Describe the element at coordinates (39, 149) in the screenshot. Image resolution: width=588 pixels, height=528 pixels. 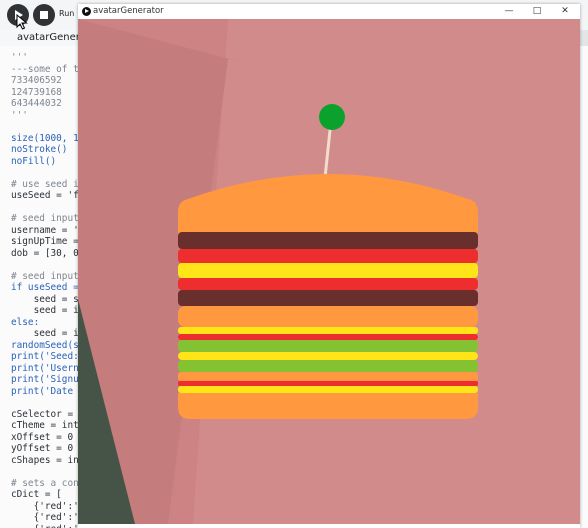
I see `code-line: noStroke()` at that location.